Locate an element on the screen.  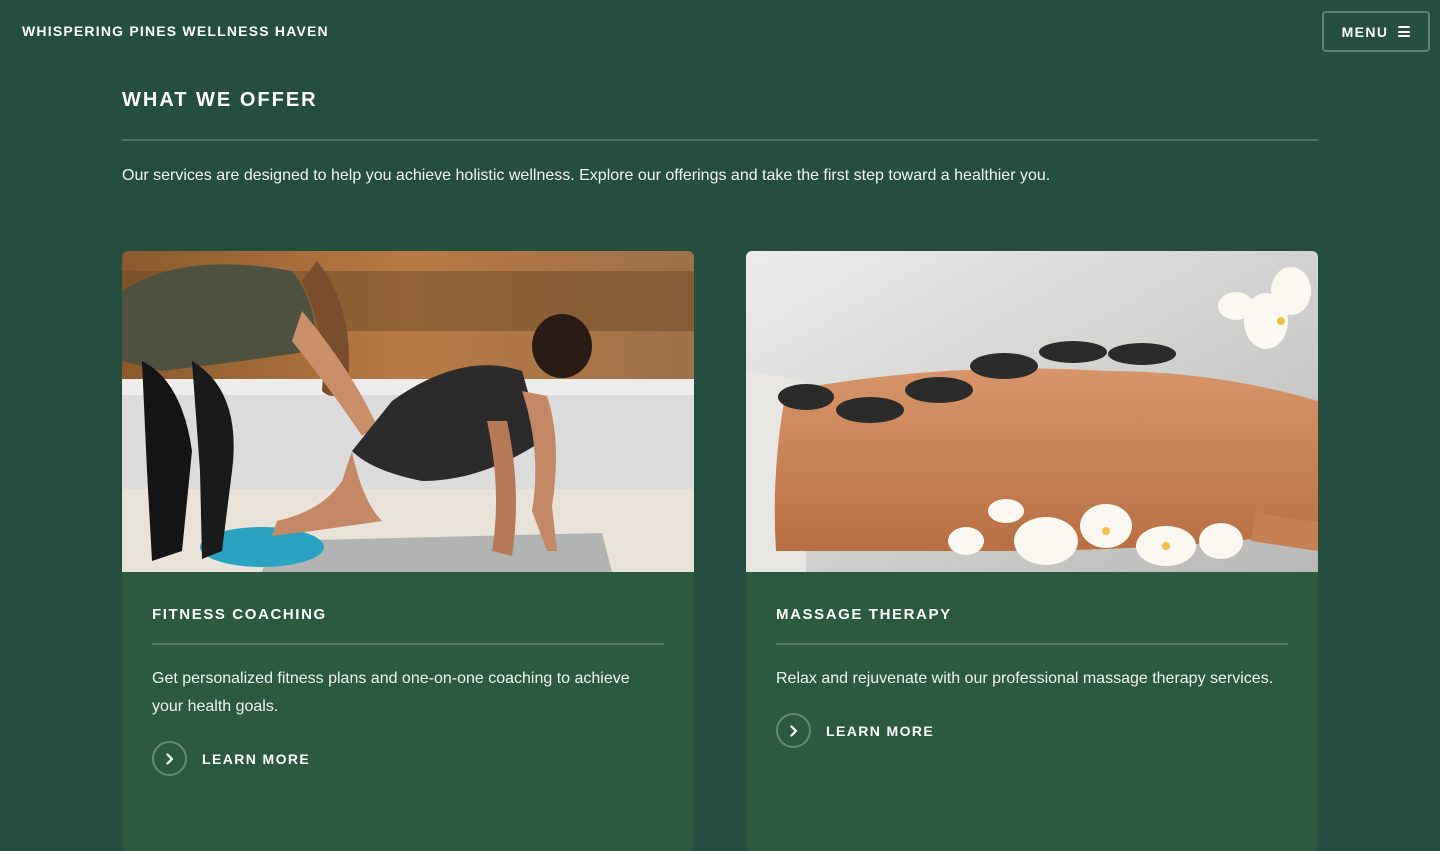
top-bar: WHISPERING PINES WELLNESS HAVEN MENU is located at coordinates (720, 31).